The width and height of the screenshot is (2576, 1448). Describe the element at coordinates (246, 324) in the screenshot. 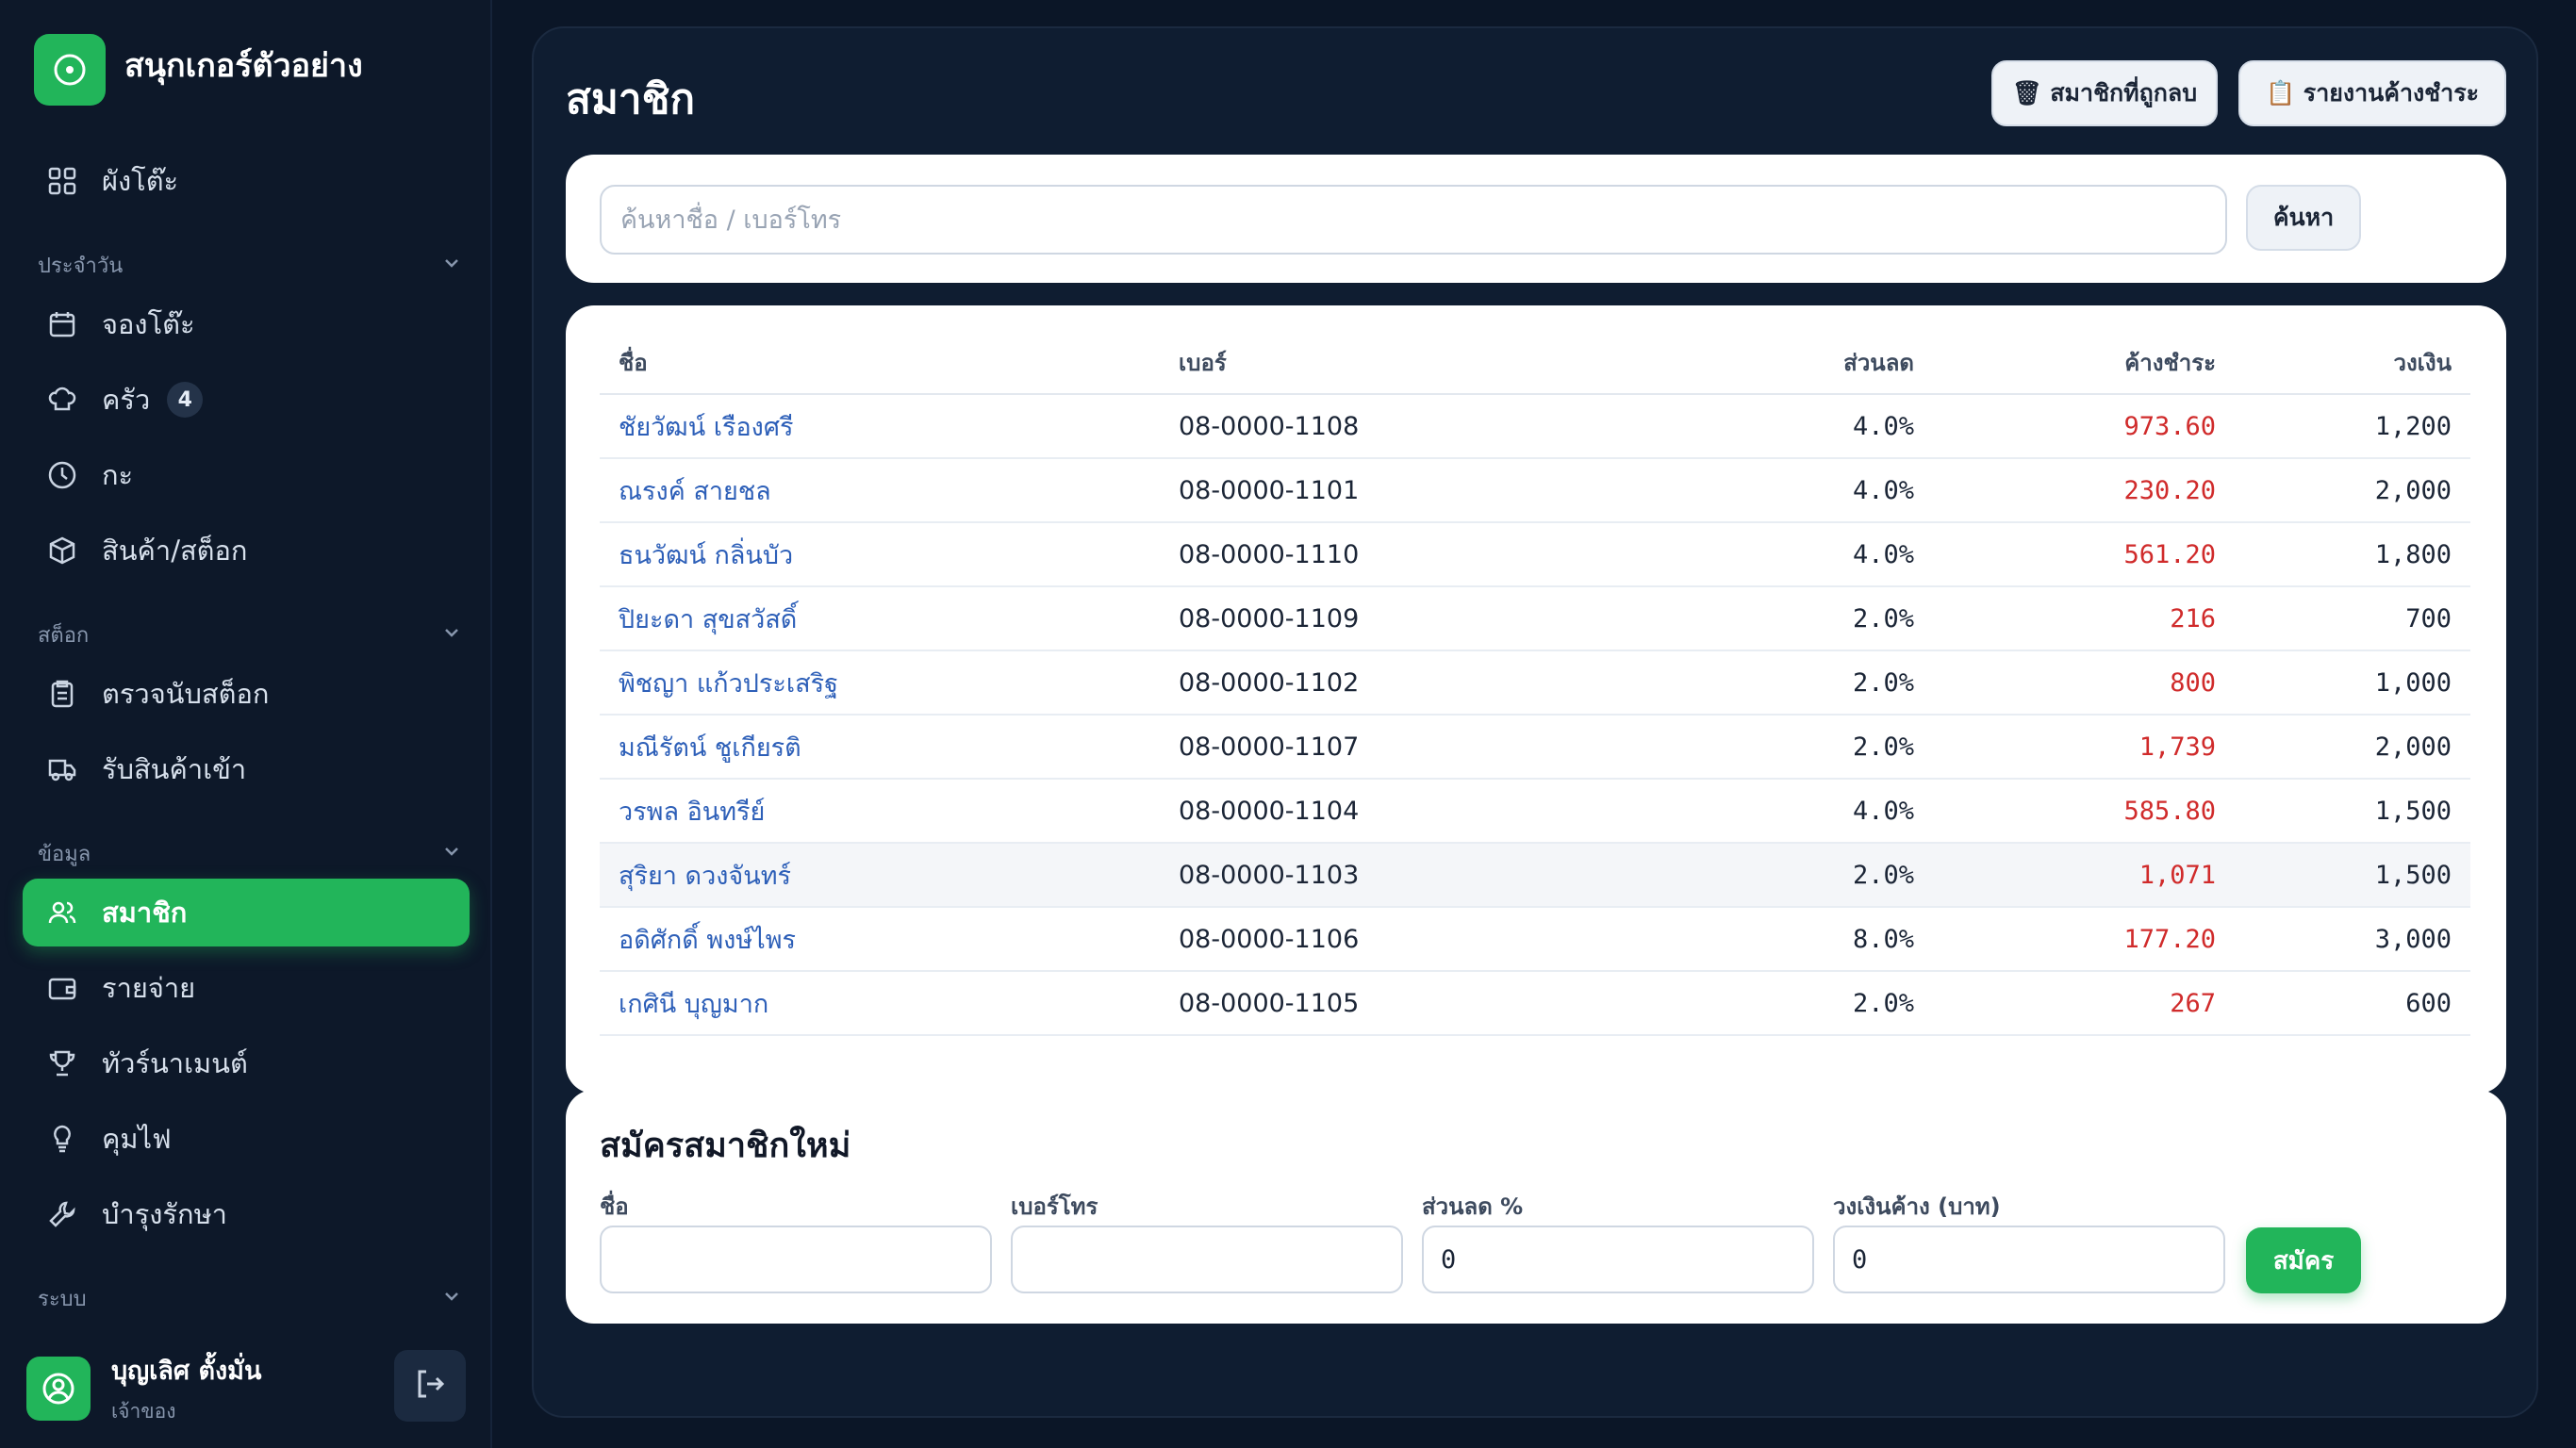

I see `nav-item-booking: จองโต๊ะ` at that location.